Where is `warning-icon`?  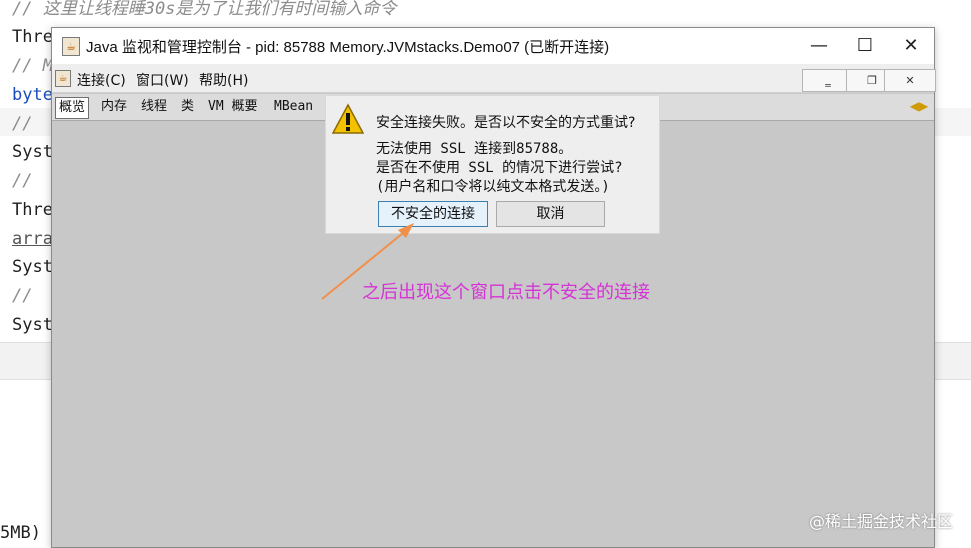 warning-icon is located at coordinates (348, 118).